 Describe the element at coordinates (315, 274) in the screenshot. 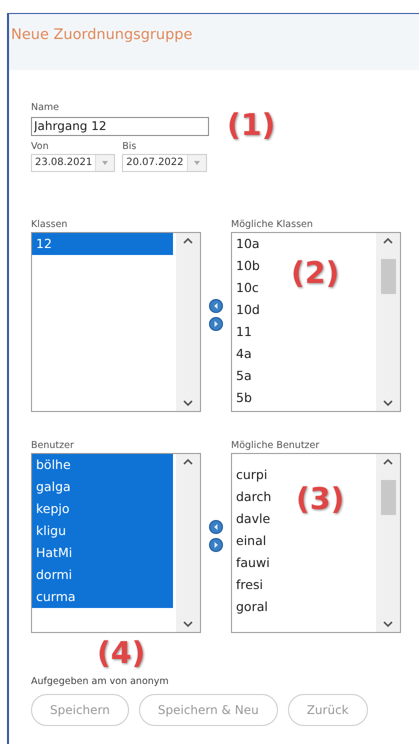

I see `callout-number: (2)` at that location.